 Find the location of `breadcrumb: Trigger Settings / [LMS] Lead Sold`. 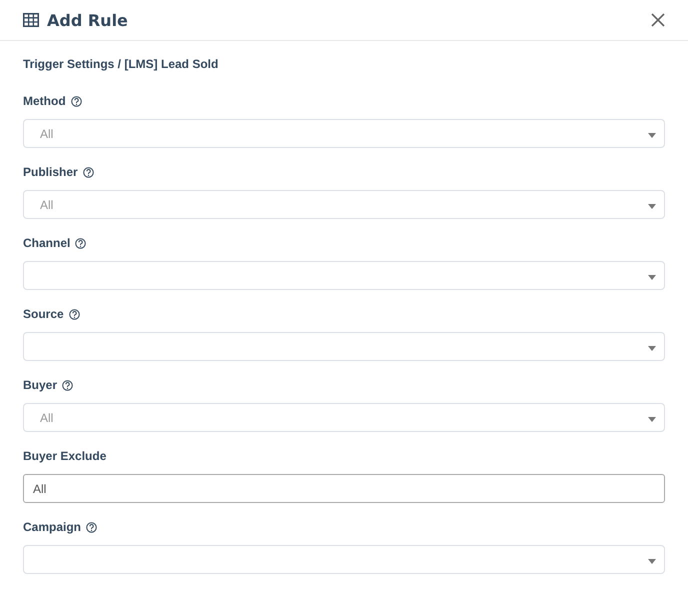

breadcrumb: Trigger Settings / [LMS] Lead Sold is located at coordinates (121, 65).